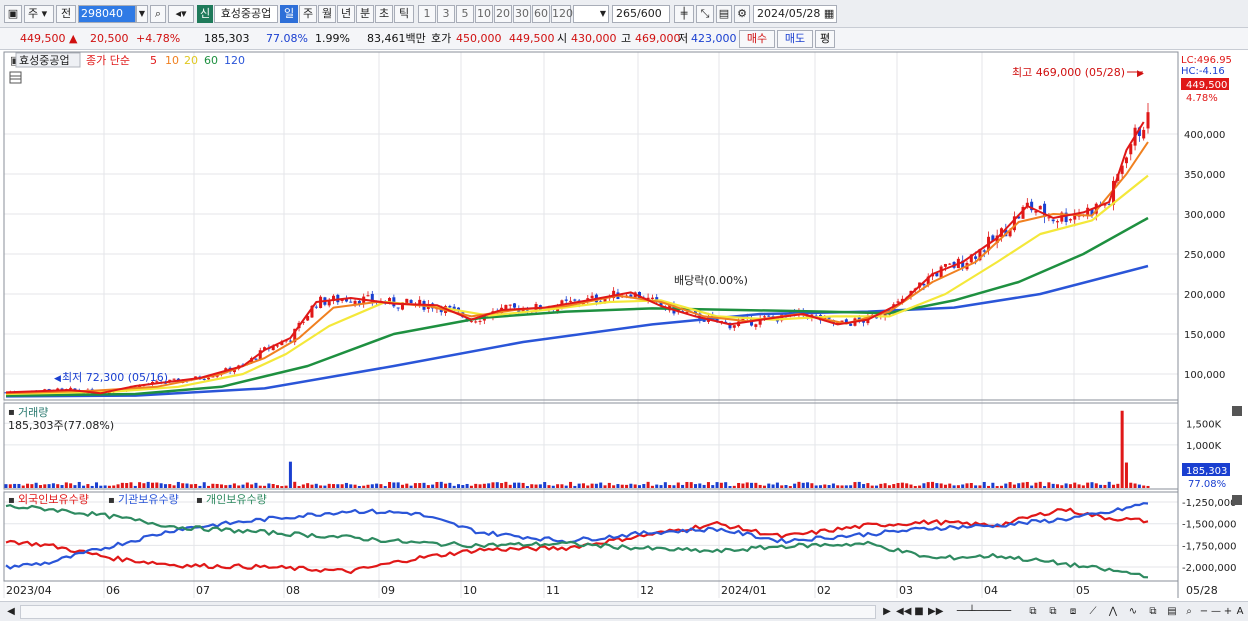 The height and width of the screenshot is (621, 1248). Describe the element at coordinates (684, 14) in the screenshot. I see `candle-type-icon: ╪` at that location.